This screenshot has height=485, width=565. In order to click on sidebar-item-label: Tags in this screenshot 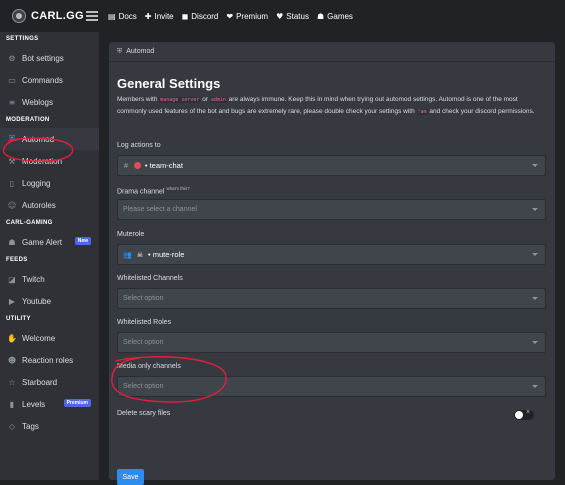, I will do `click(30, 426)`.